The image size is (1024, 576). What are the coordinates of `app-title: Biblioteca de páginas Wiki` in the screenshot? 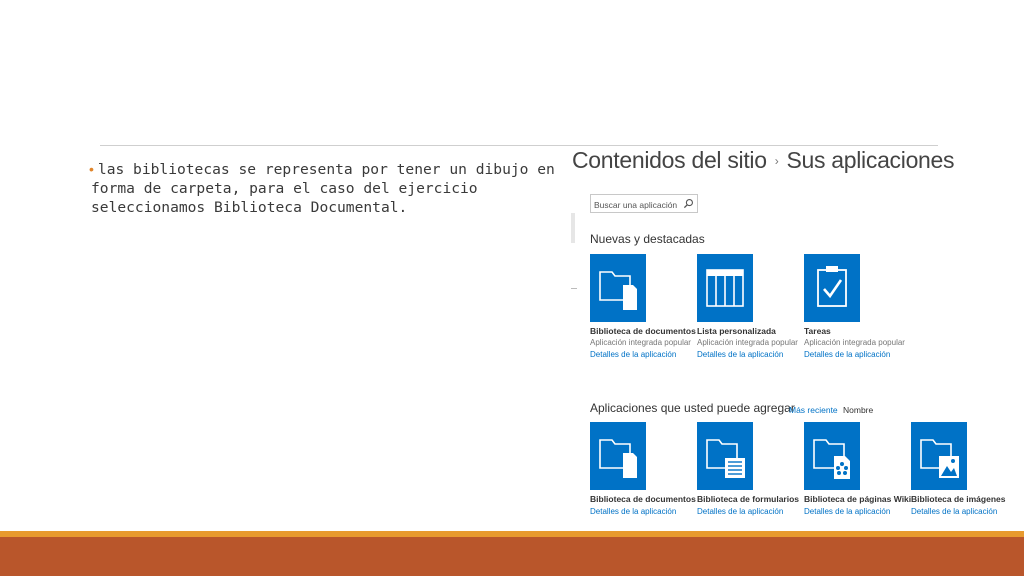 It's located at (860, 499).